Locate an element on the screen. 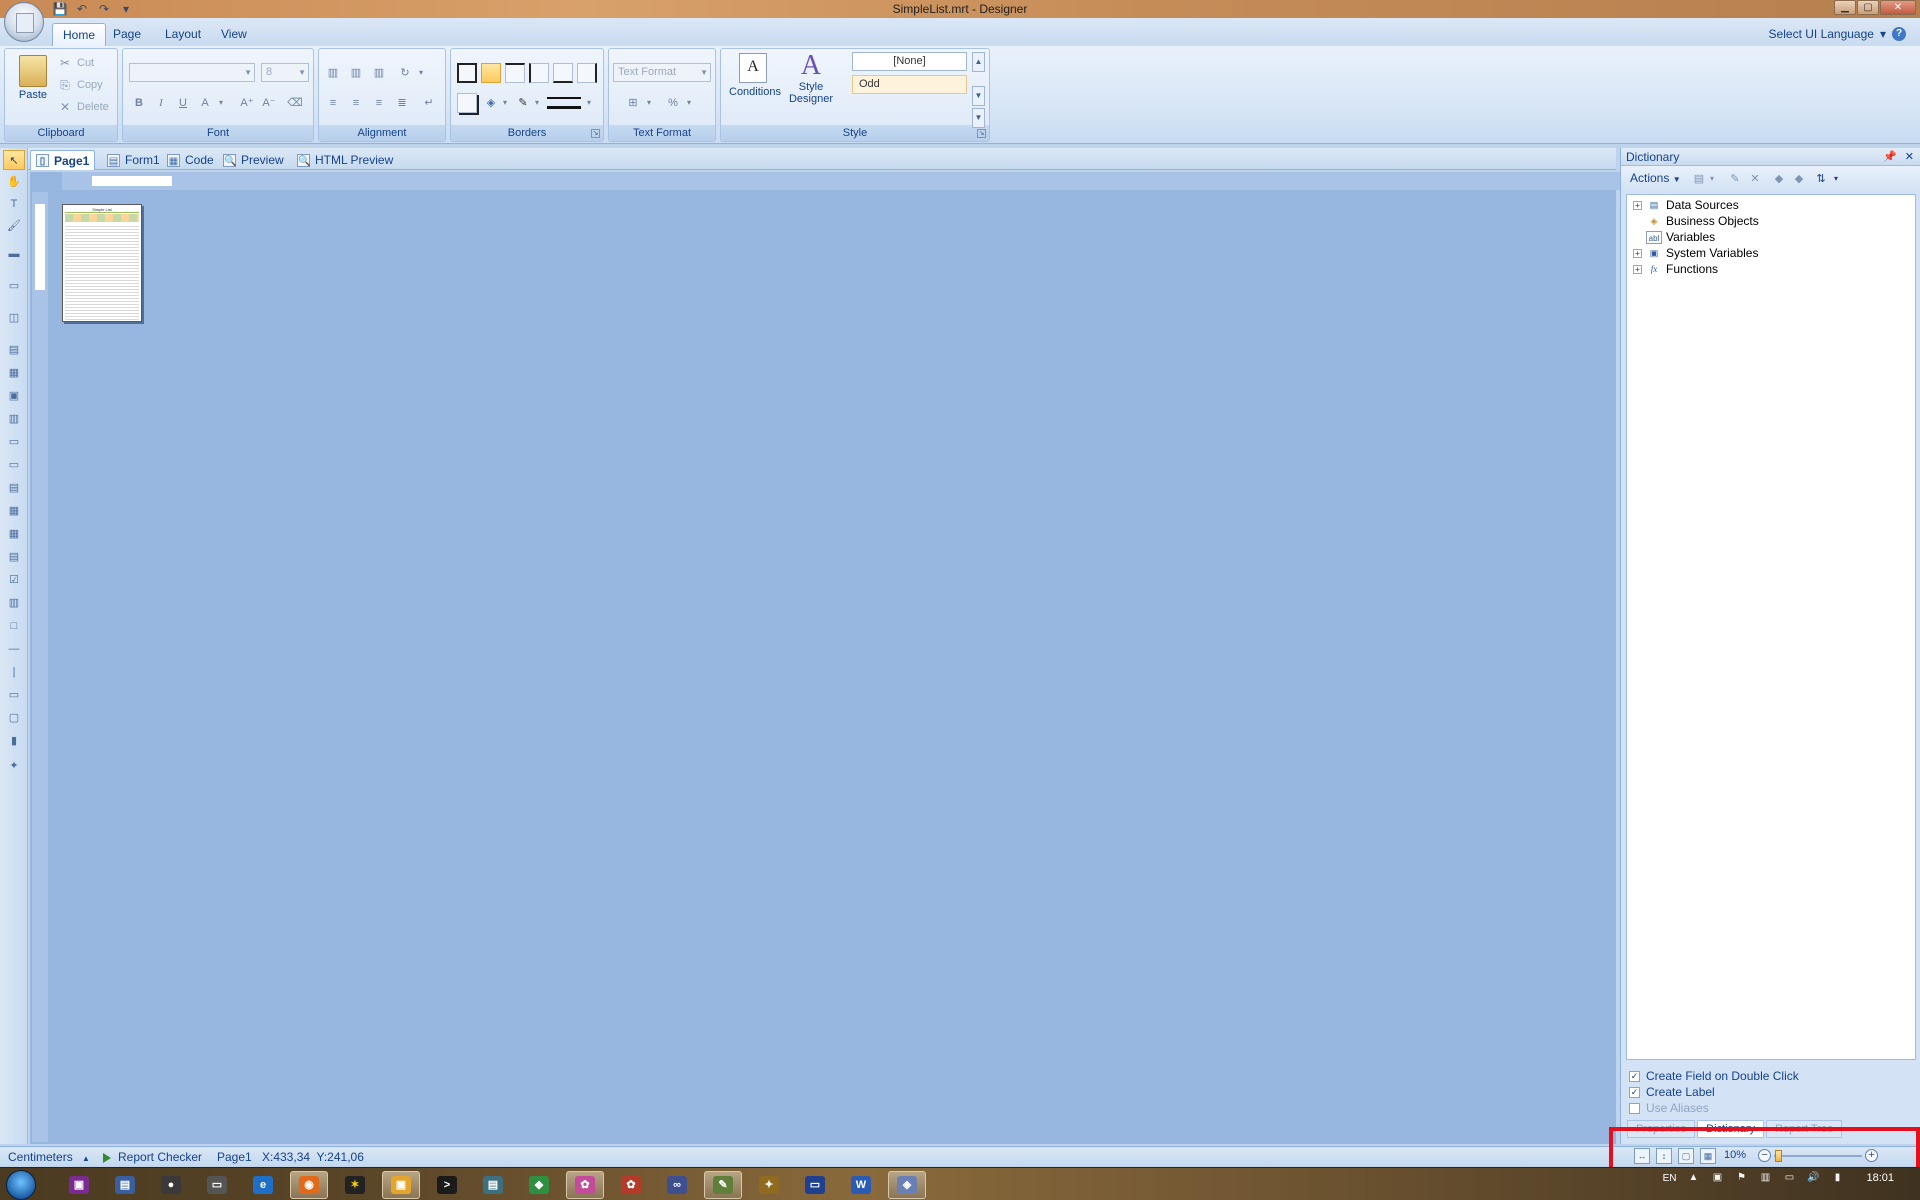 The height and width of the screenshot is (1200, 1920). format-currency-icon: ⊞ is located at coordinates (633, 103).